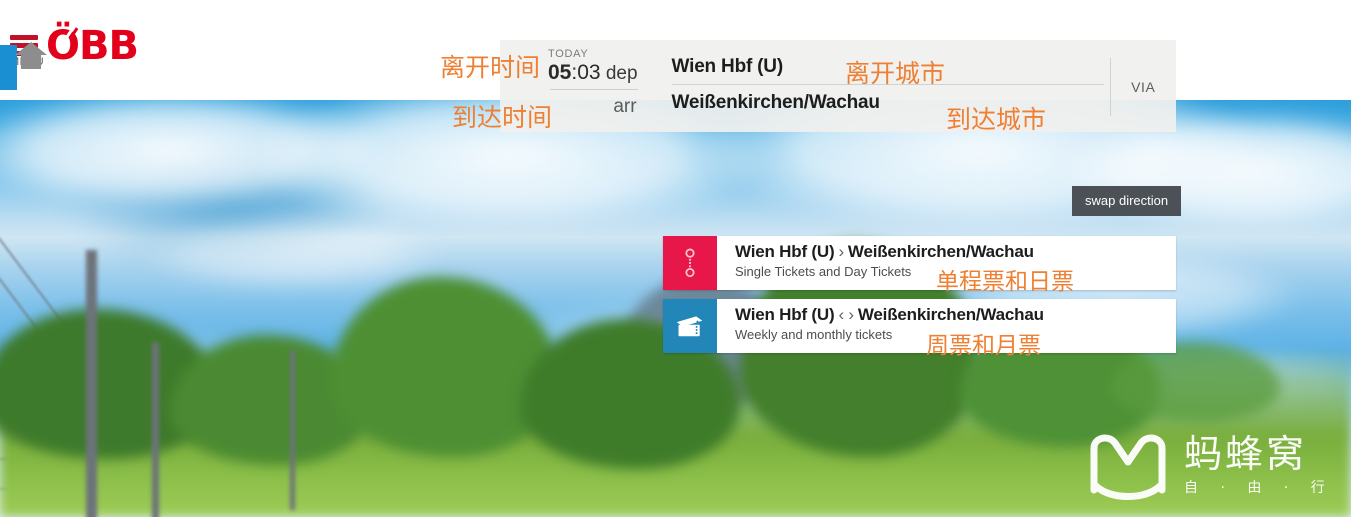 This screenshot has width=1351, height=517. I want to click on via-column: VIA, so click(1142, 87).